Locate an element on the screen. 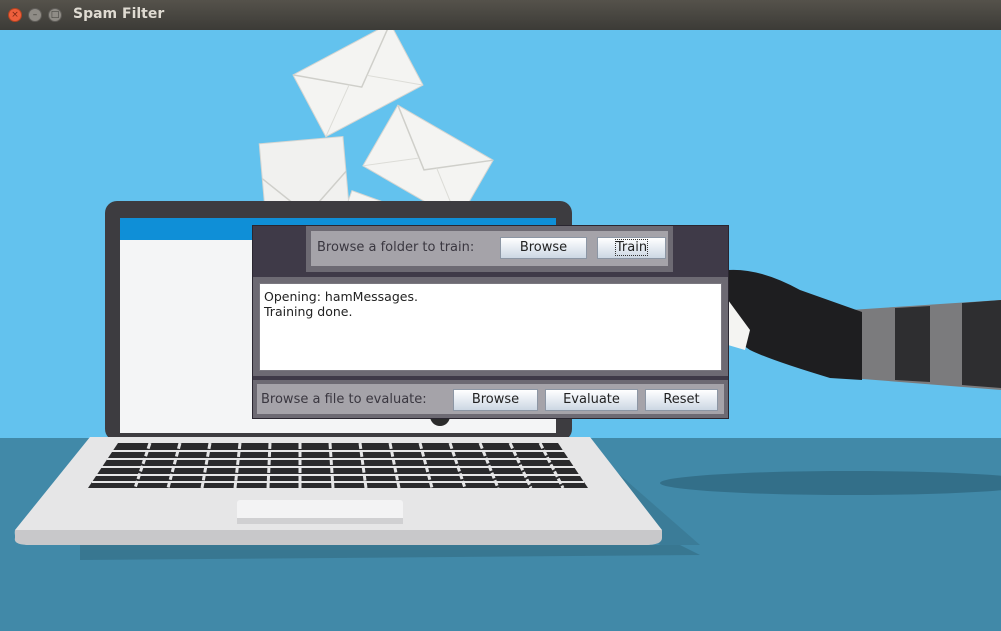 This screenshot has height=631, width=1001. train-browse-button: Browse is located at coordinates (543, 248).